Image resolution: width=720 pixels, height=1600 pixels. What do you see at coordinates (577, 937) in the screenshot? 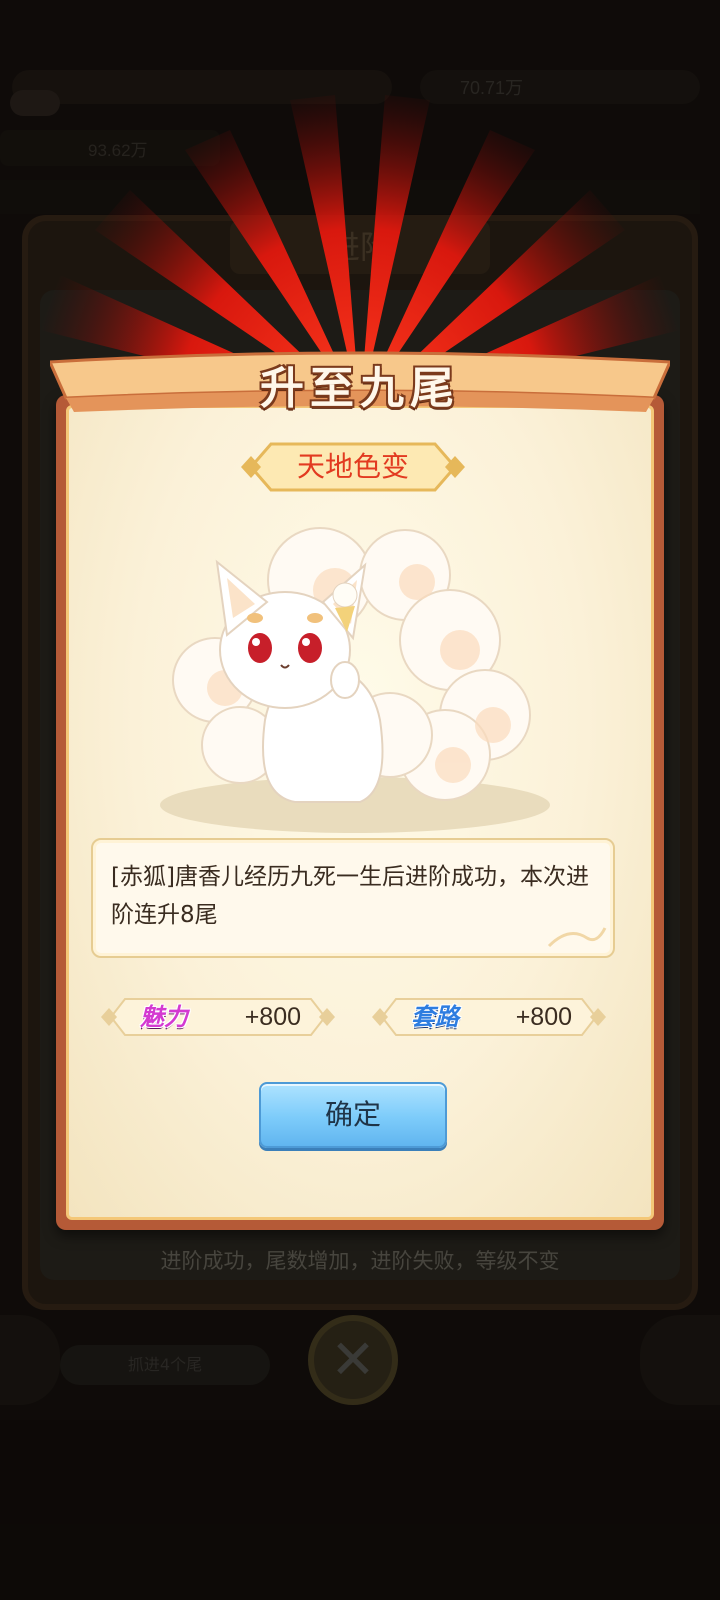
I see `swirl-decoration` at bounding box center [577, 937].